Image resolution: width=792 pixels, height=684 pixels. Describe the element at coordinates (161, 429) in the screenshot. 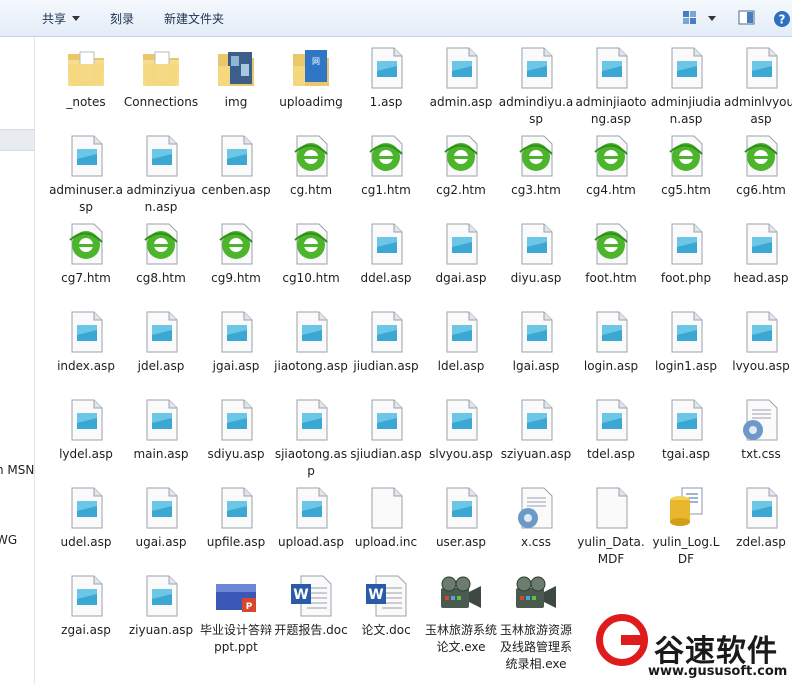

I see `file-item: main.asp` at that location.